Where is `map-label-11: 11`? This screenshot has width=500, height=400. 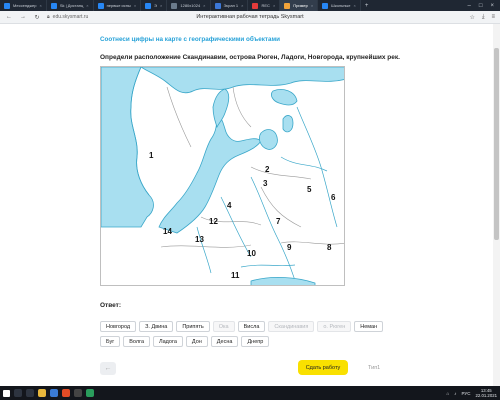 map-label-11: 11 is located at coordinates (235, 275).